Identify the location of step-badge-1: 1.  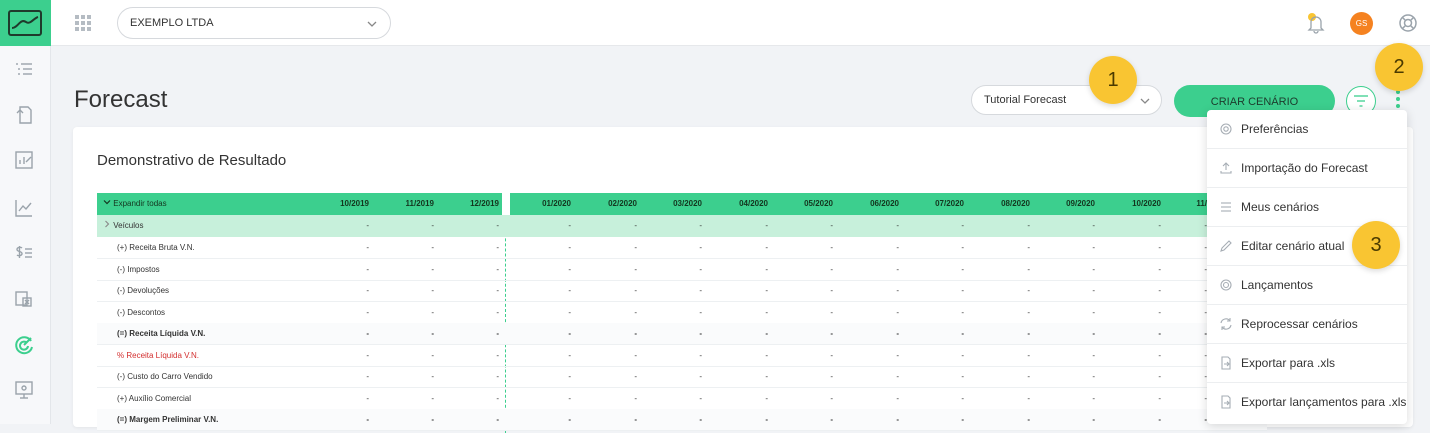
(1113, 80).